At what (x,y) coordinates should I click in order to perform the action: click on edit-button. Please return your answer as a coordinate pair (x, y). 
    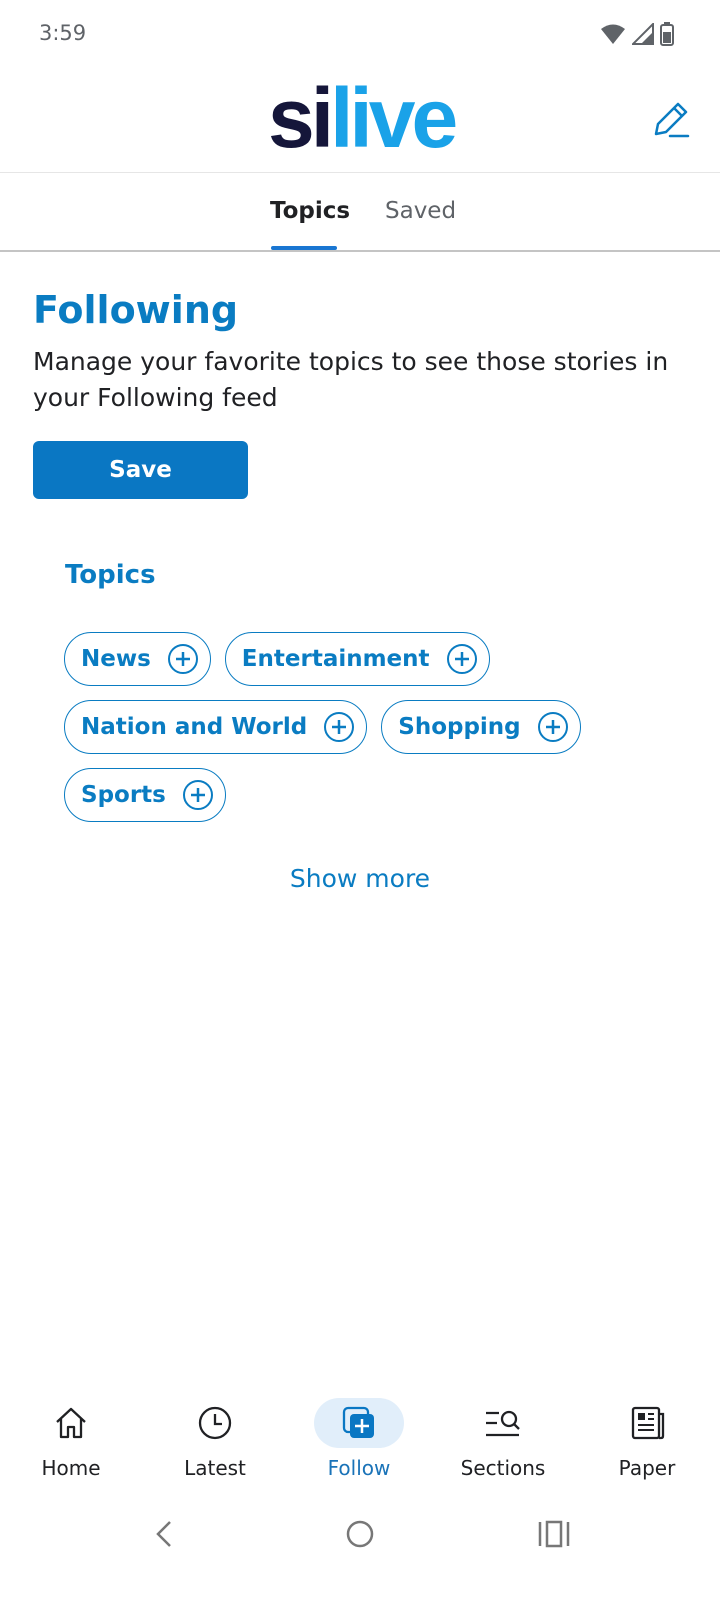
    Looking at the image, I should click on (670, 122).